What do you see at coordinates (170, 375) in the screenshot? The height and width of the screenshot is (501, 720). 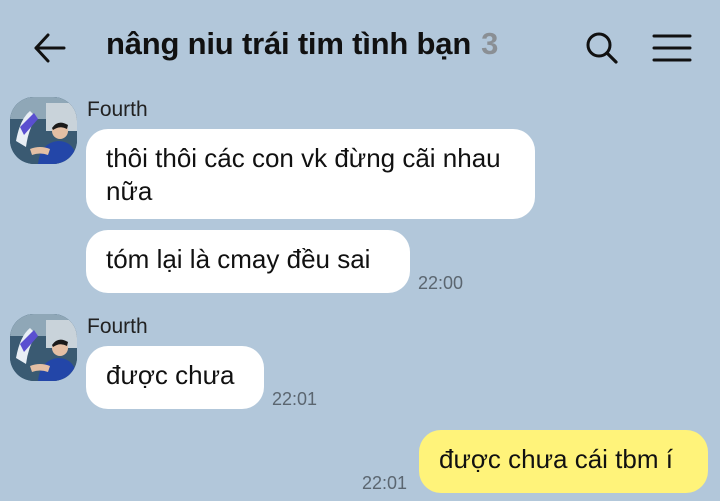 I see `message-text: được chưa` at bounding box center [170, 375].